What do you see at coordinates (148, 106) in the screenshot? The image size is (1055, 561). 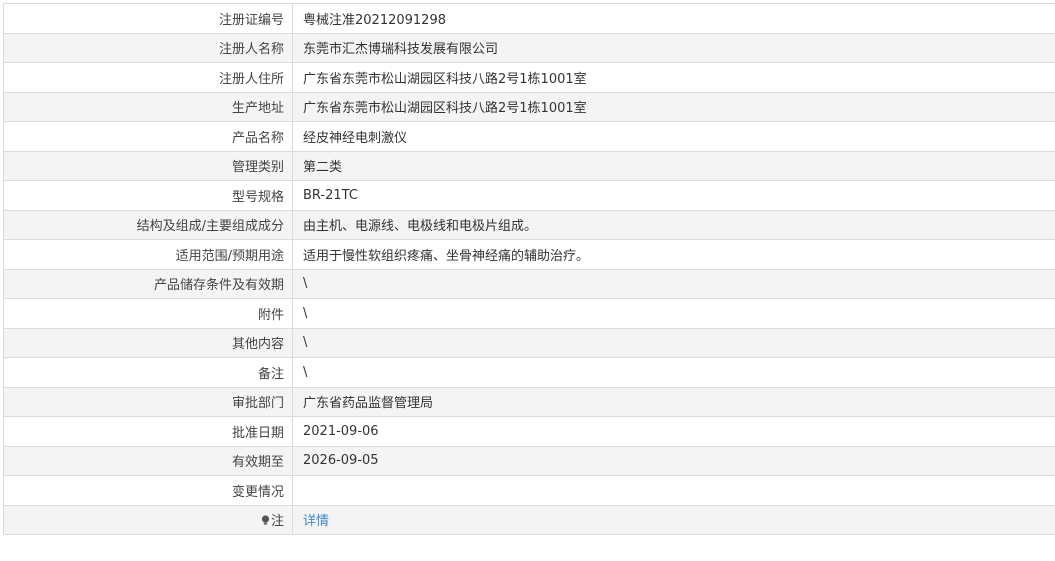 I see `field-label: 生产地址` at bounding box center [148, 106].